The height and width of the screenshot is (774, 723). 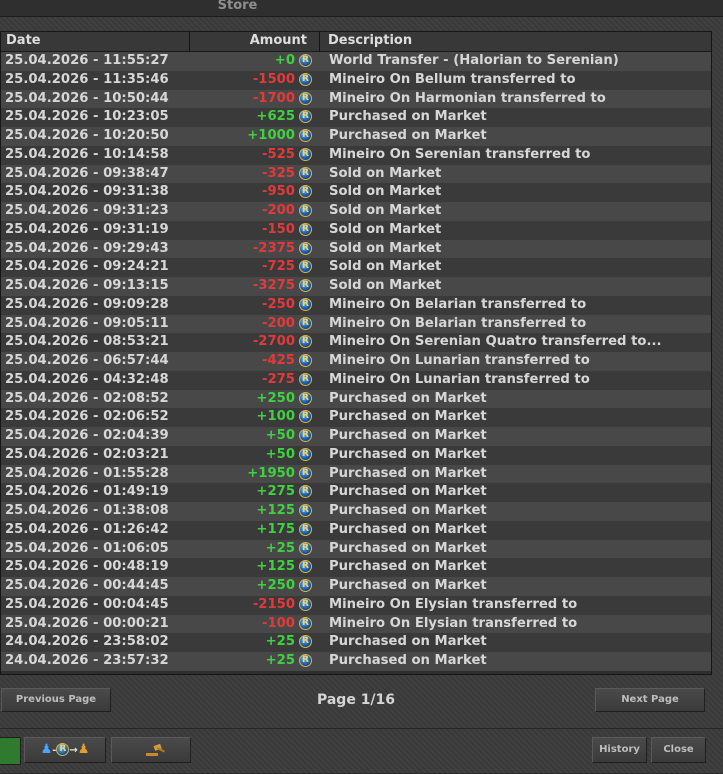 What do you see at coordinates (459, 379) in the screenshot?
I see `description-cell: Mineiro On Lunarian transferred to` at bounding box center [459, 379].